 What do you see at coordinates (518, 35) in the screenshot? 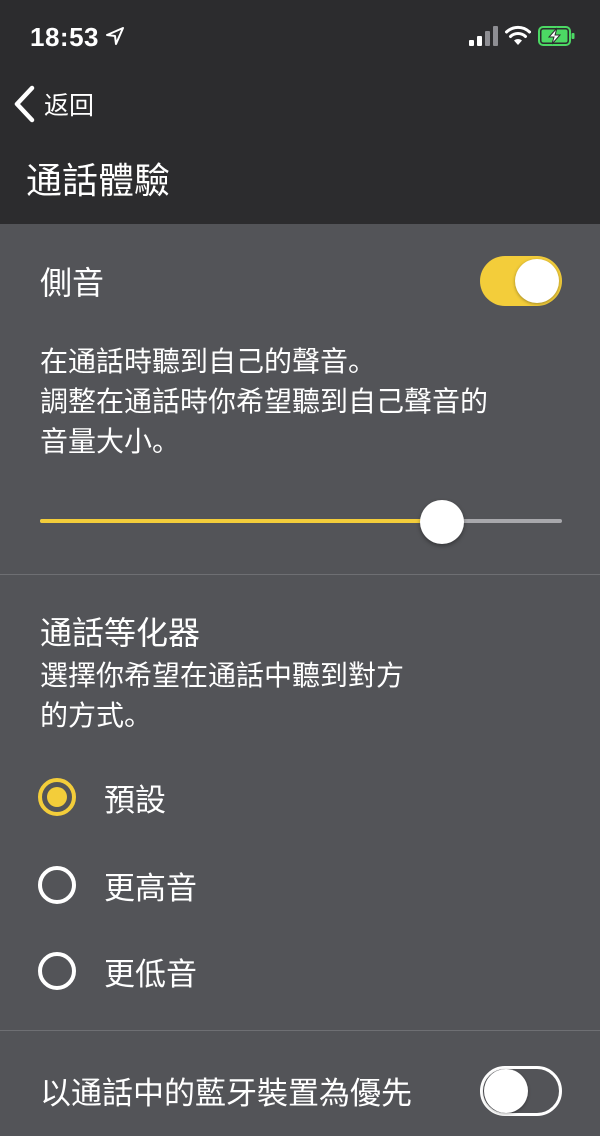
I see `wifi-icon` at bounding box center [518, 35].